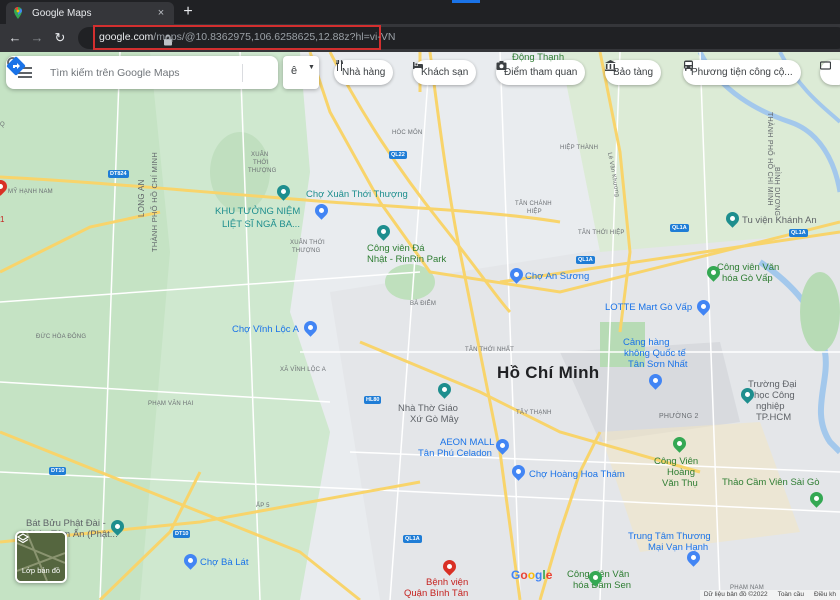 The width and height of the screenshot is (840, 600). I want to click on layers-button: Lớp bản đồ, so click(41, 557).